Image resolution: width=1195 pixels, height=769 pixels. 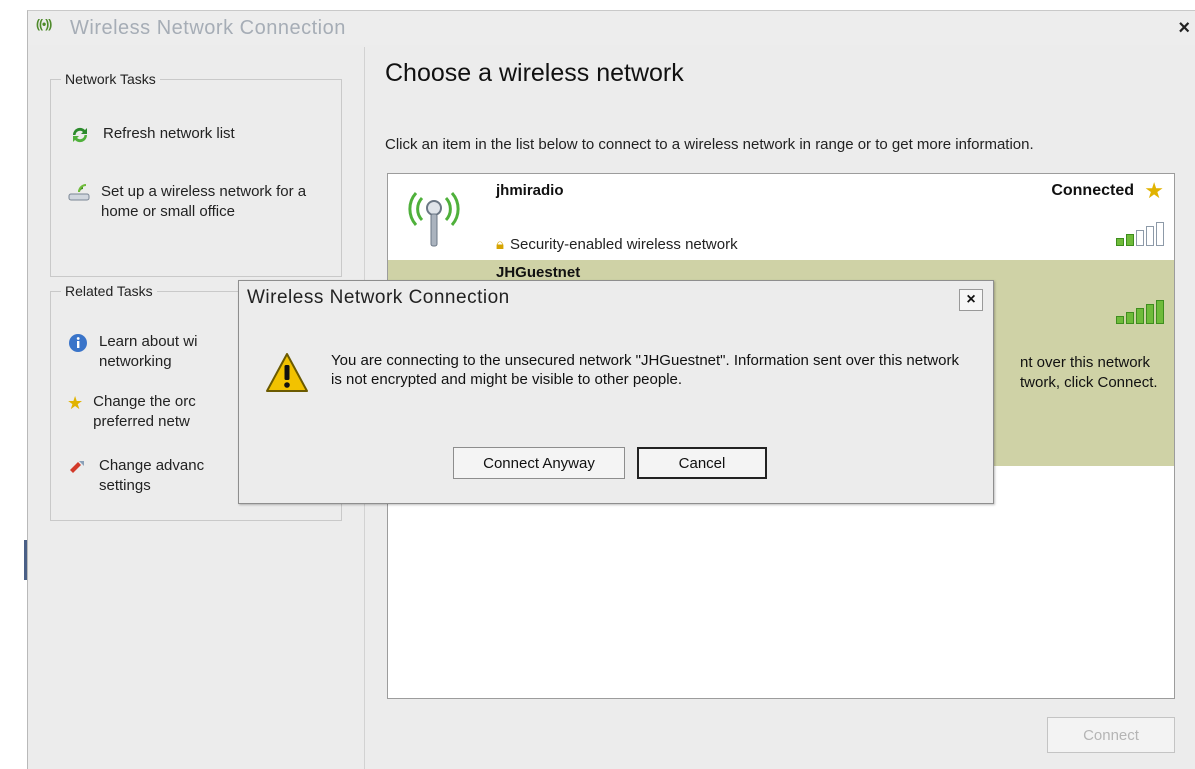 I want to click on dialog-close-button: ×, so click(x=971, y=300).